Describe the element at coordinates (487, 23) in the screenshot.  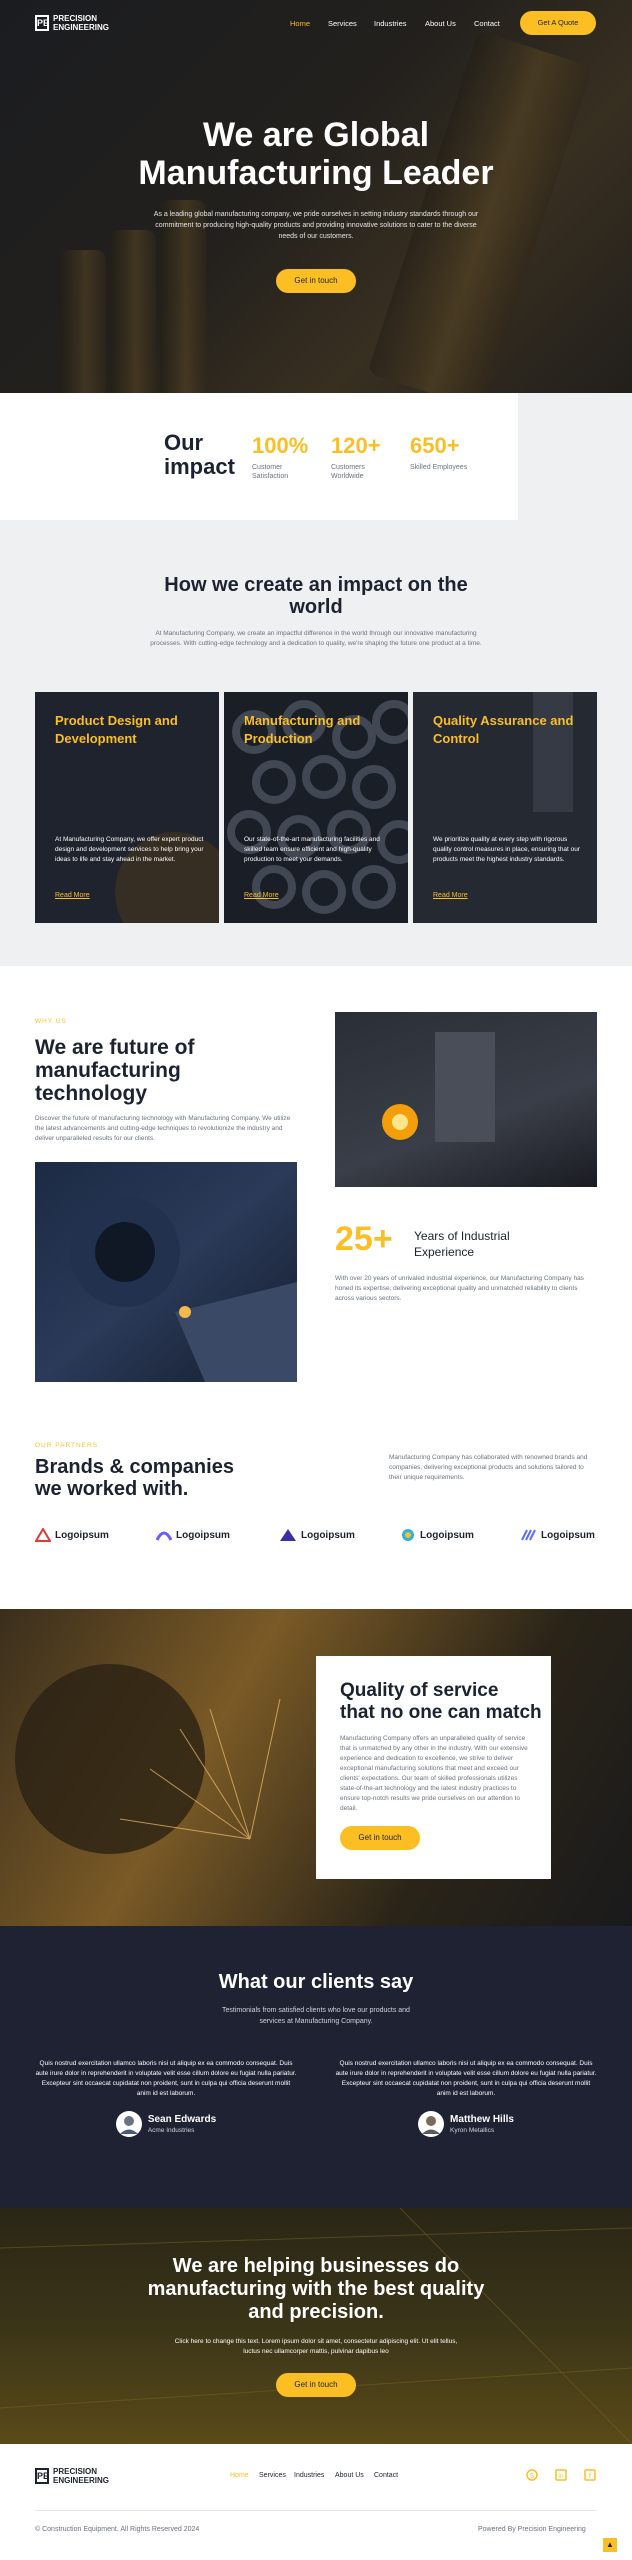
I see `nav-contact: Contact` at that location.